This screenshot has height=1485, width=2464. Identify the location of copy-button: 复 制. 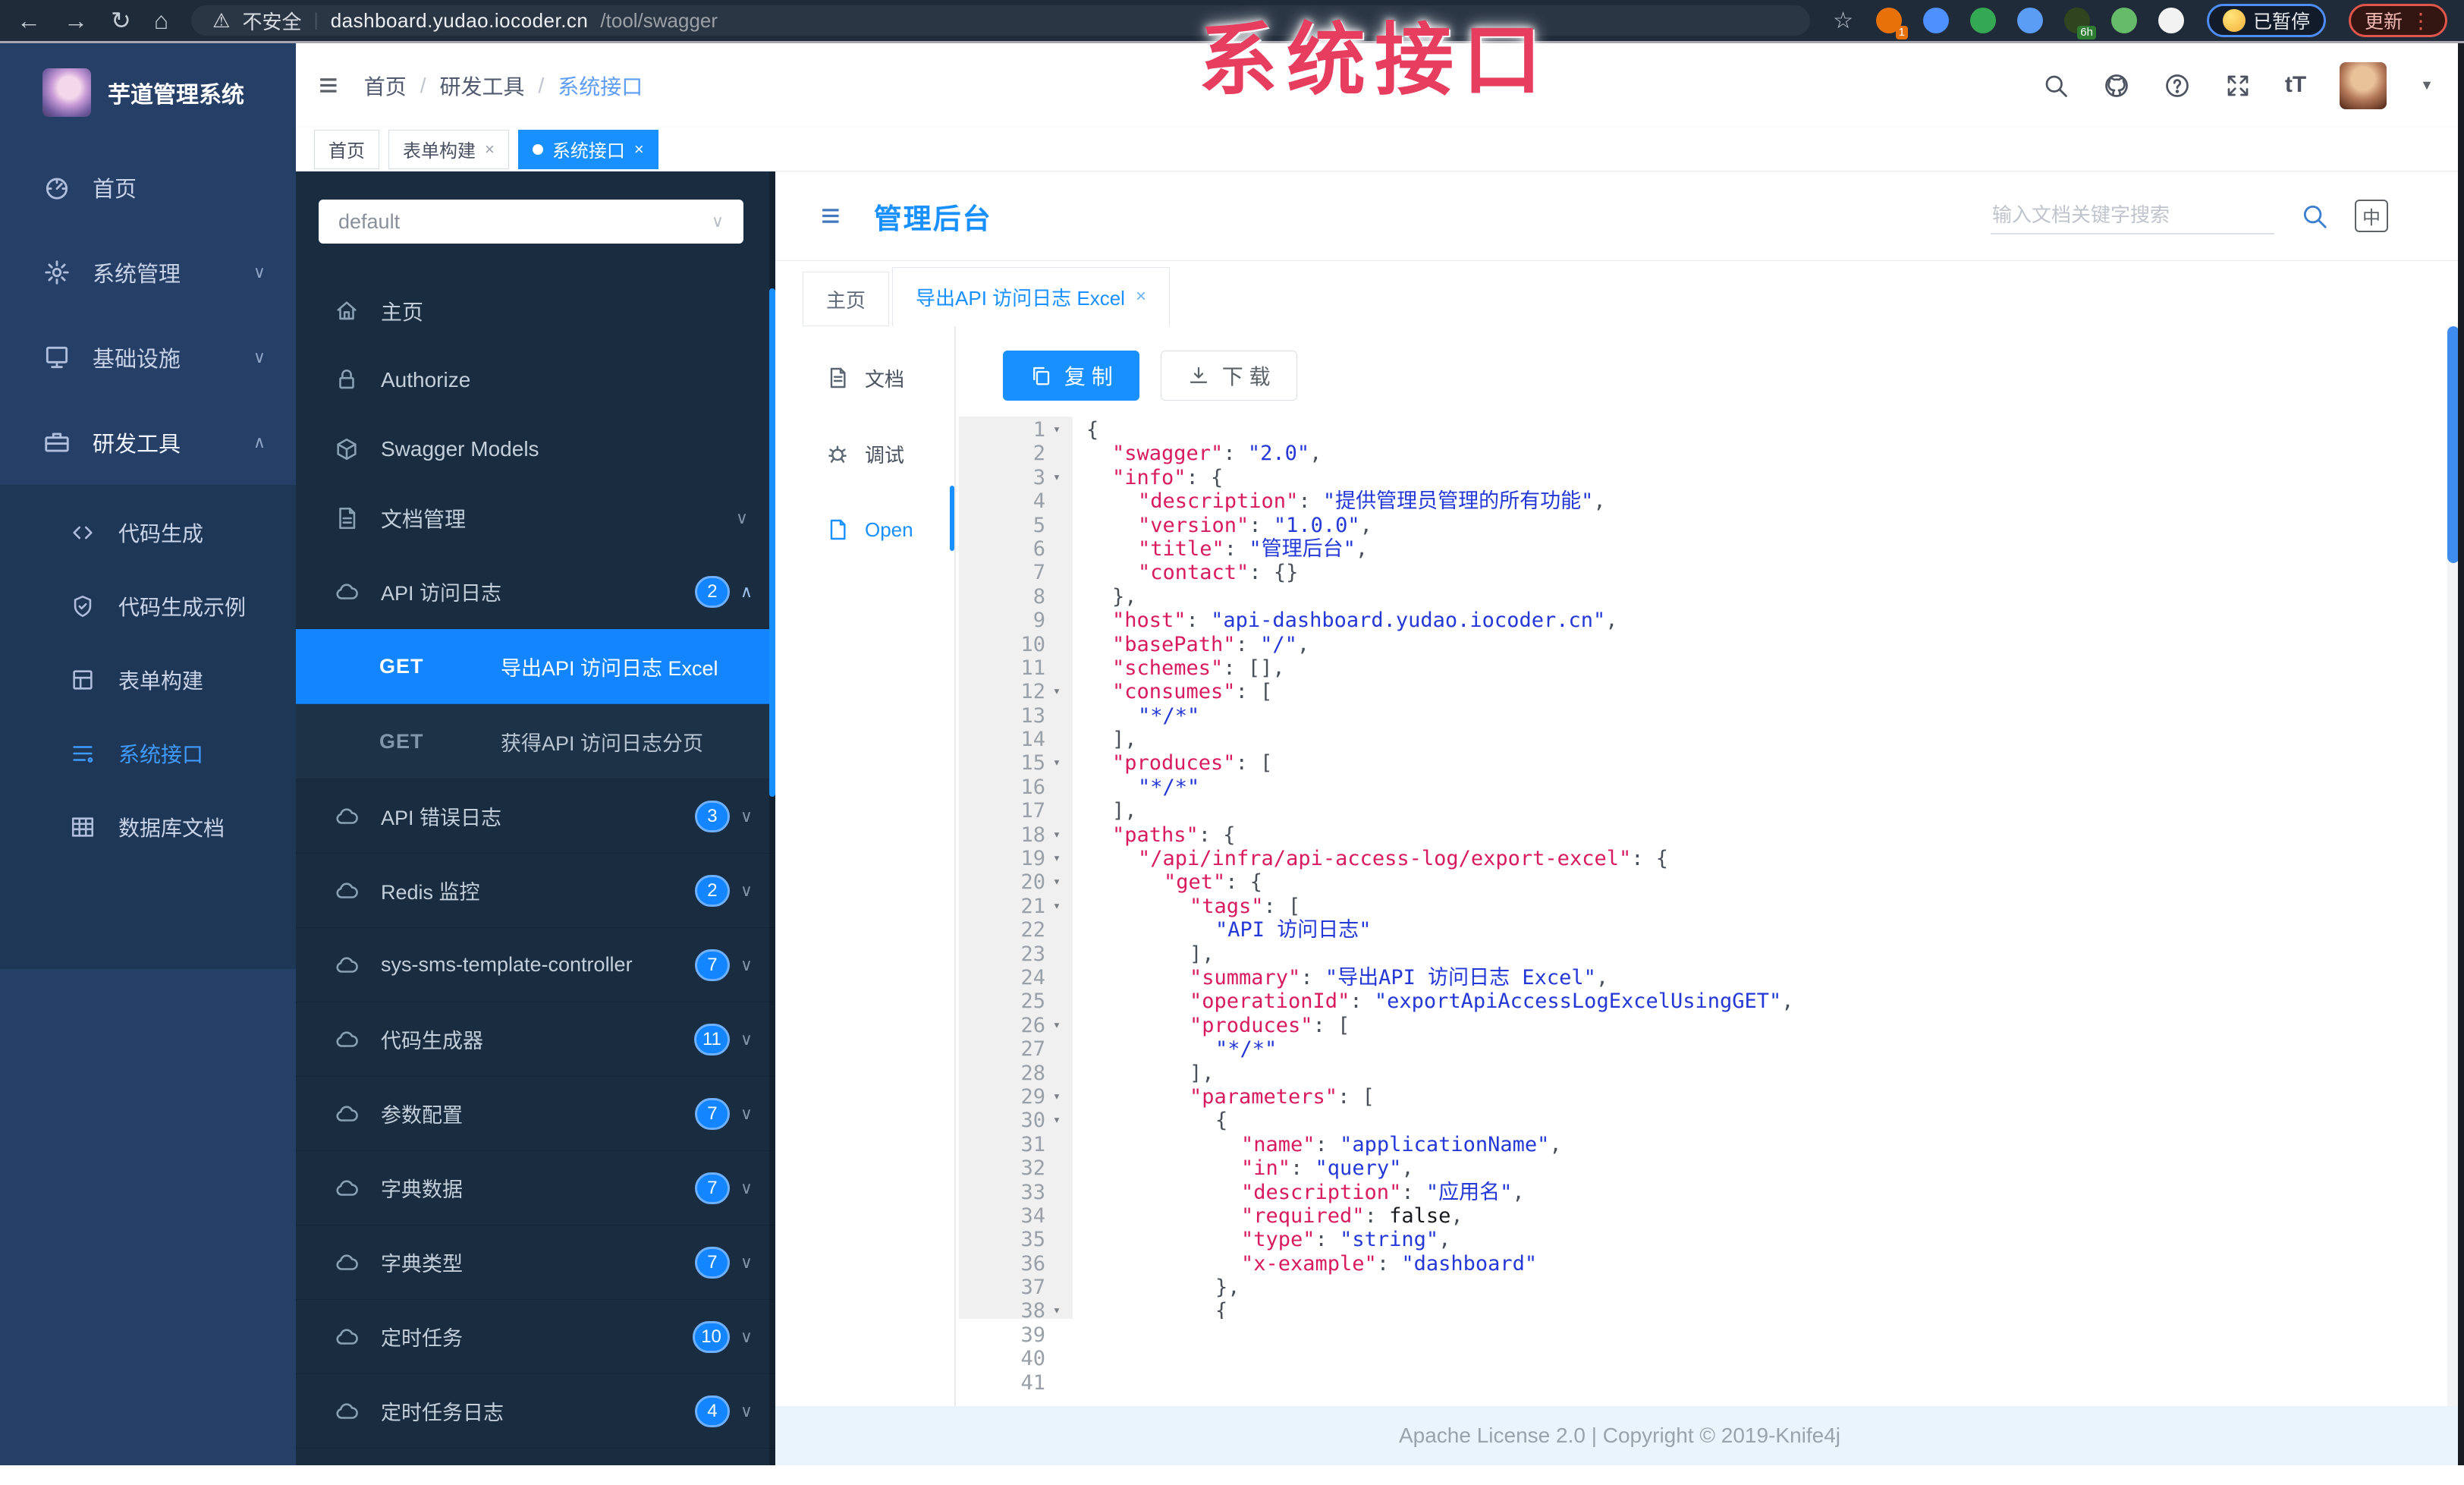
(1071, 376).